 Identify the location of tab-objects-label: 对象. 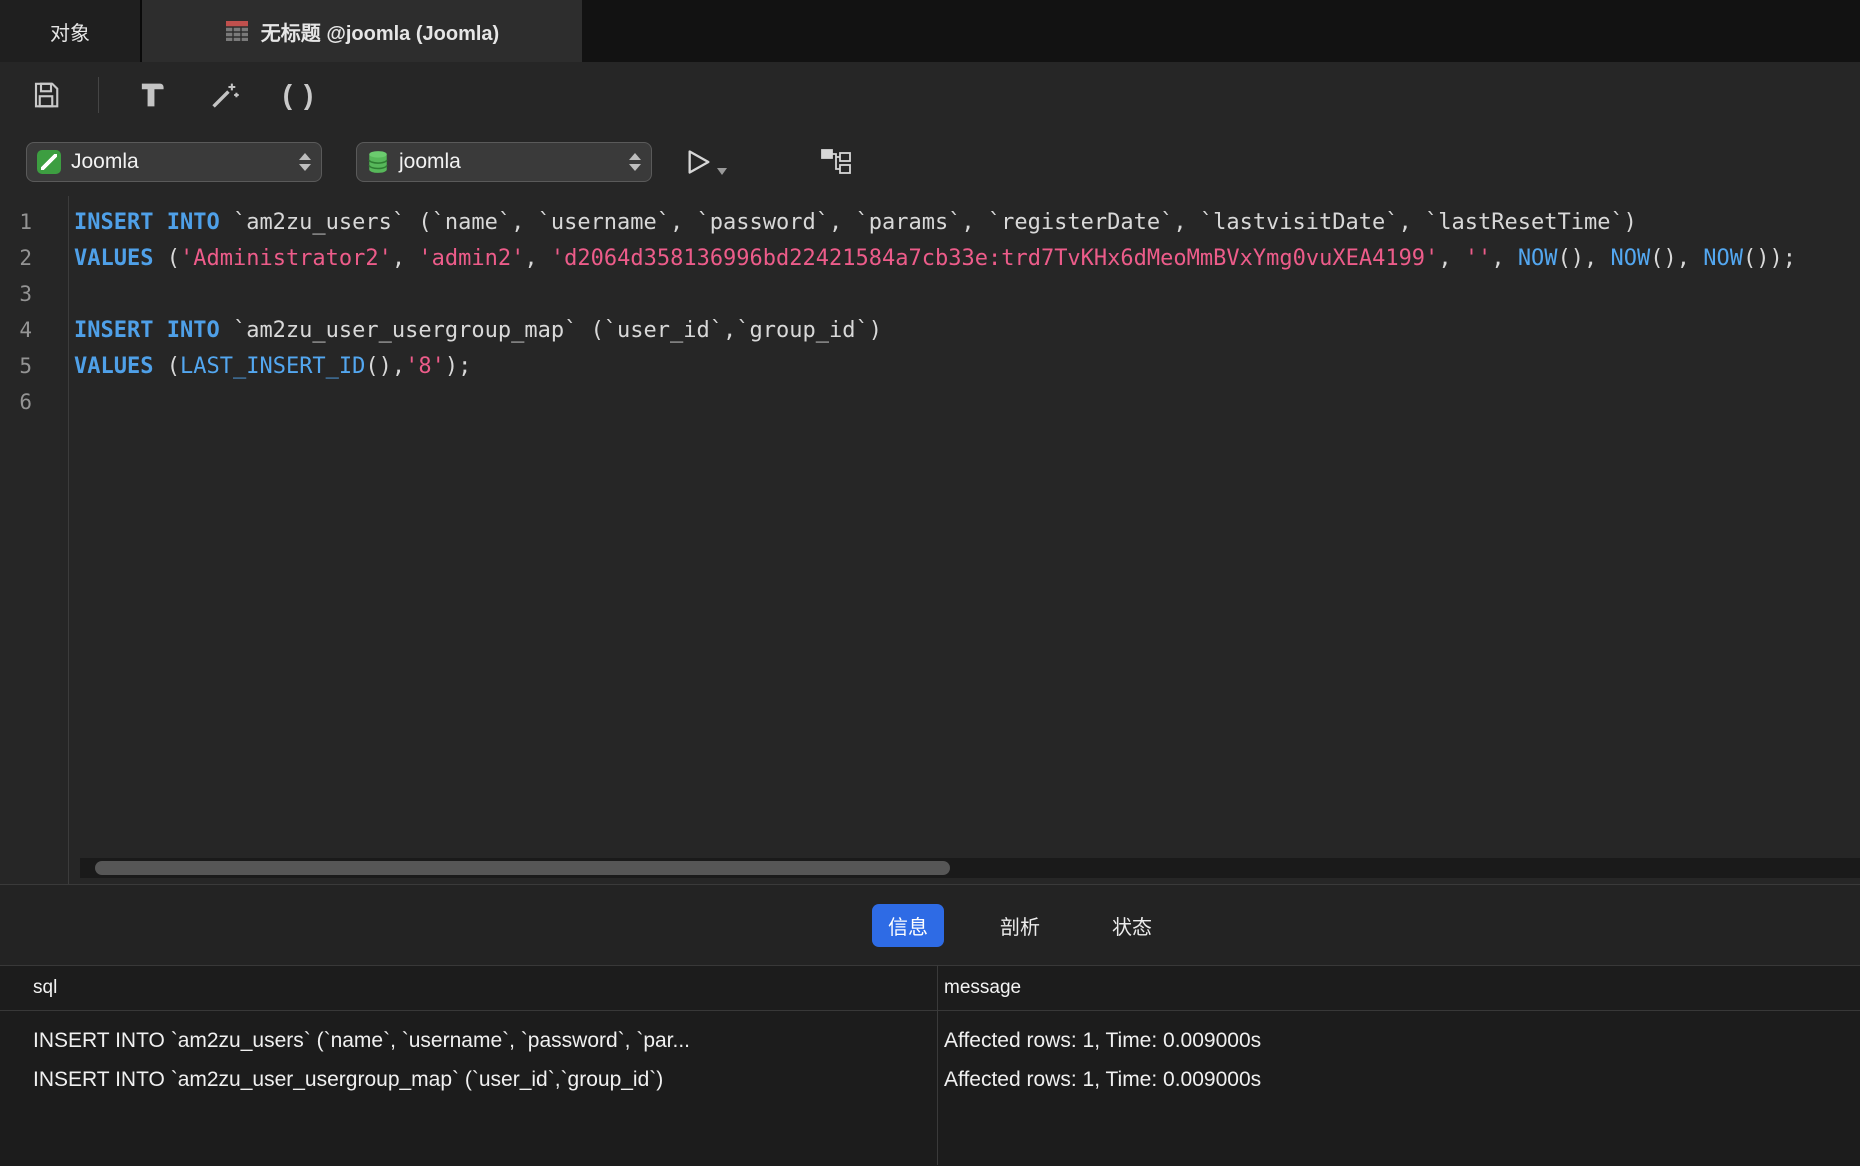
(70, 33).